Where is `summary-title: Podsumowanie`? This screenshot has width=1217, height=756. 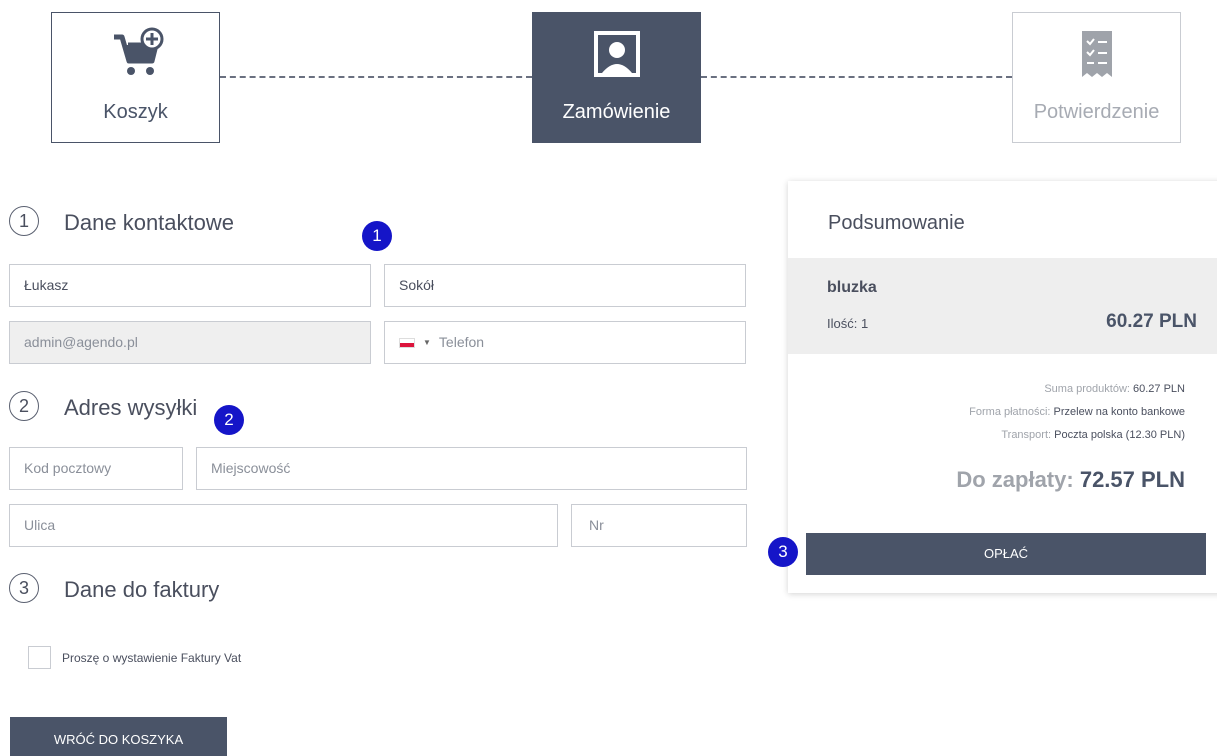
summary-title: Podsumowanie is located at coordinates (896, 223).